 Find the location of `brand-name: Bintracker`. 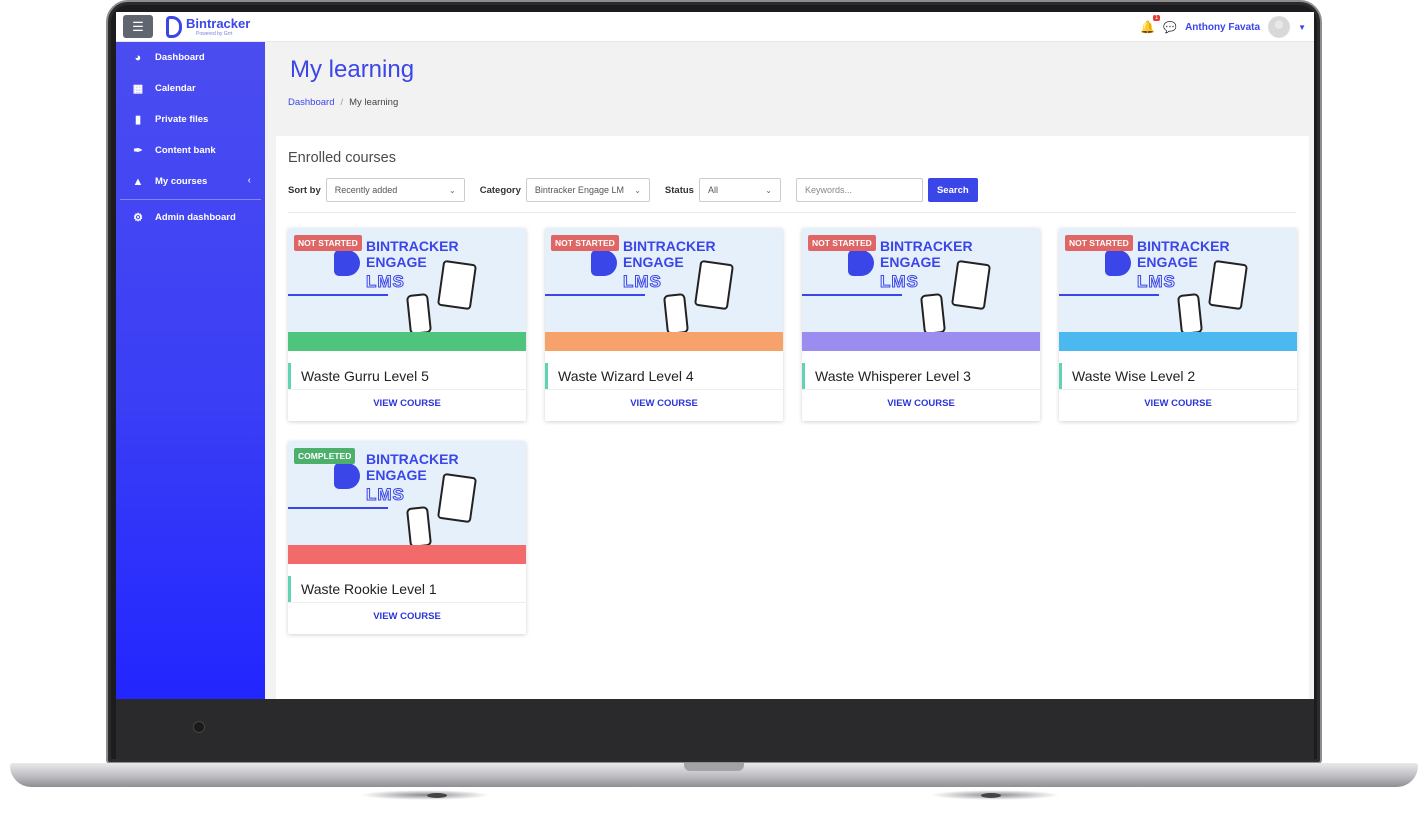

brand-name: Bintracker is located at coordinates (218, 23).